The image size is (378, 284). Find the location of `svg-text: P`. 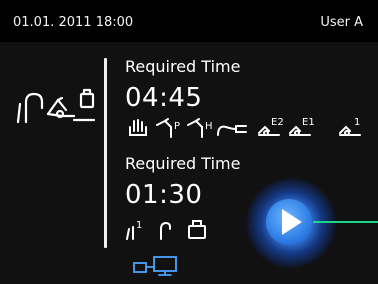

svg-text: P is located at coordinates (177, 126).